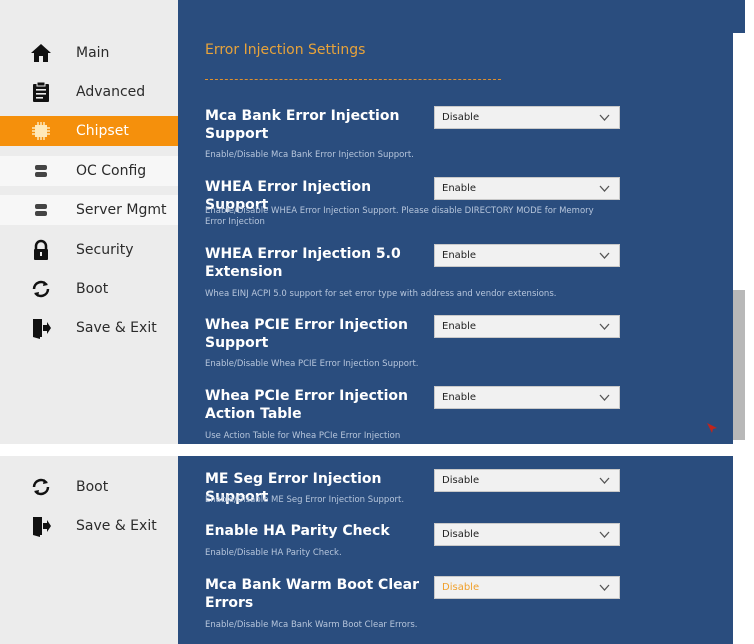 This screenshot has width=754, height=644. Describe the element at coordinates (41, 53) in the screenshot. I see `home-icon` at that location.